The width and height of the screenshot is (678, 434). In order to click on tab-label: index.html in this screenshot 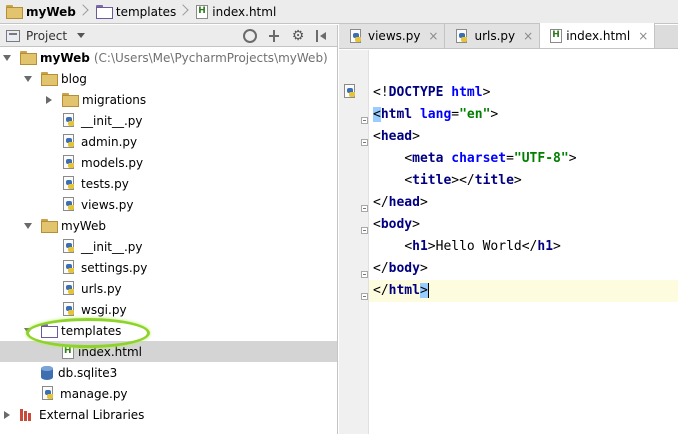, I will do `click(598, 35)`.